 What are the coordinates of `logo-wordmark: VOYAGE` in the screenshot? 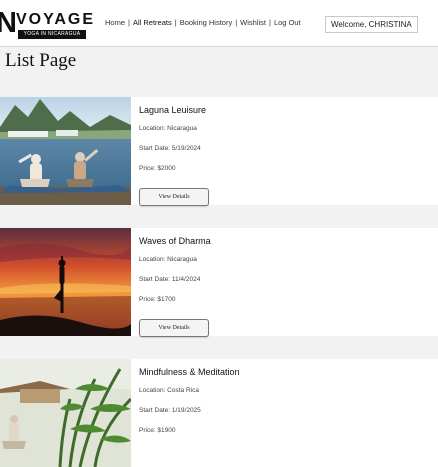 It's located at (55, 19).